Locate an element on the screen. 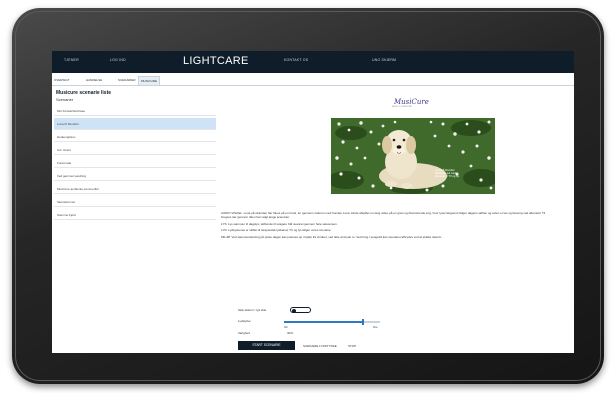  screen-off-toggle is located at coordinates (300, 310).